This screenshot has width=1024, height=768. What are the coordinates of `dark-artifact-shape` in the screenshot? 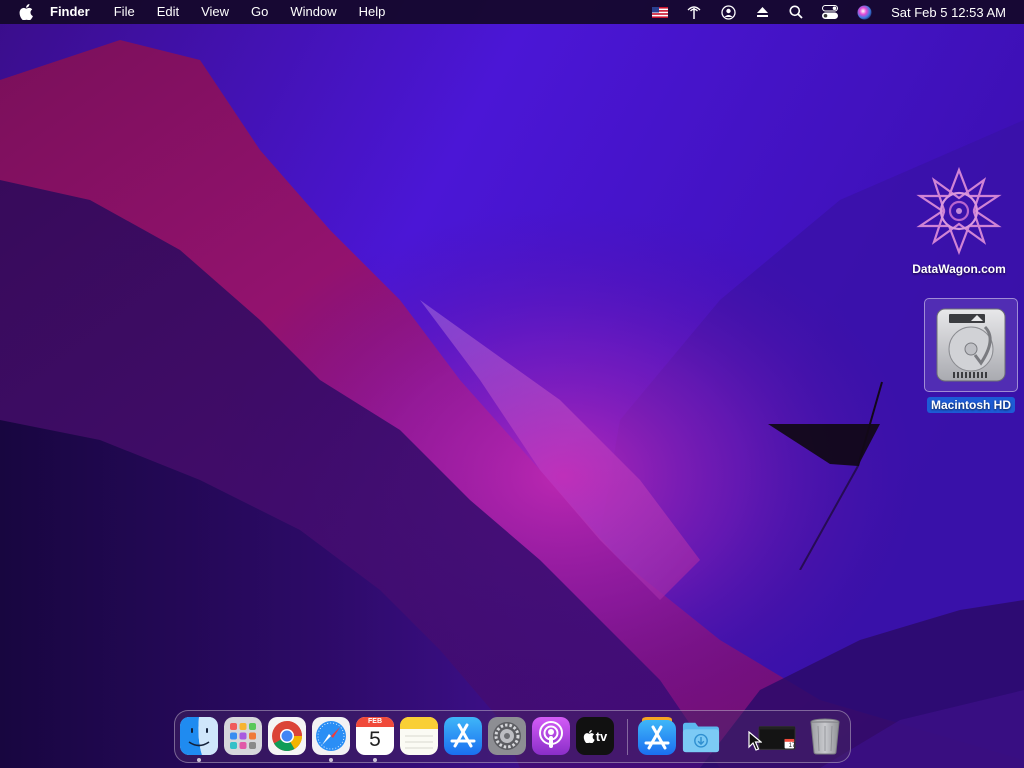 It's located at (825, 475).